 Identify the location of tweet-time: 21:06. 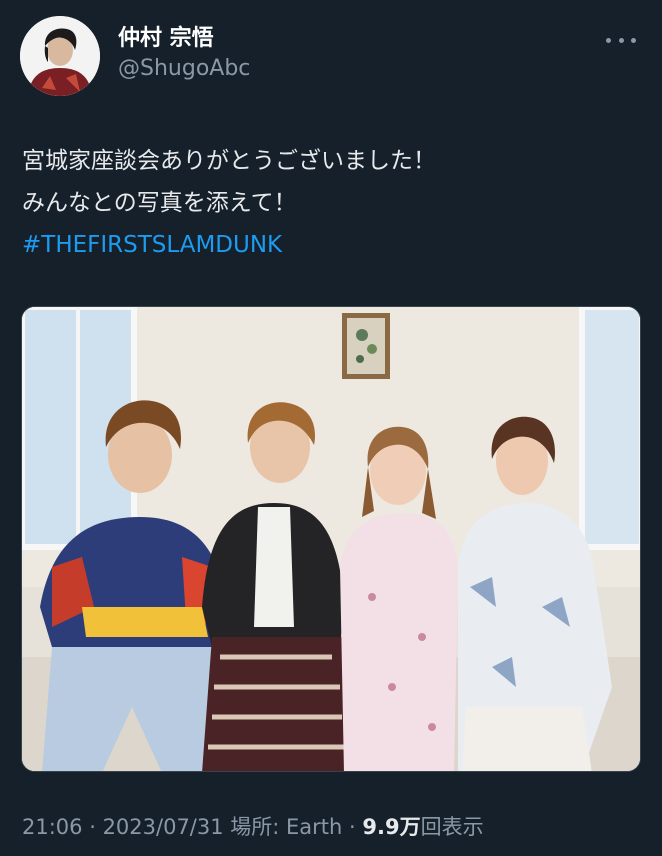
(52, 827).